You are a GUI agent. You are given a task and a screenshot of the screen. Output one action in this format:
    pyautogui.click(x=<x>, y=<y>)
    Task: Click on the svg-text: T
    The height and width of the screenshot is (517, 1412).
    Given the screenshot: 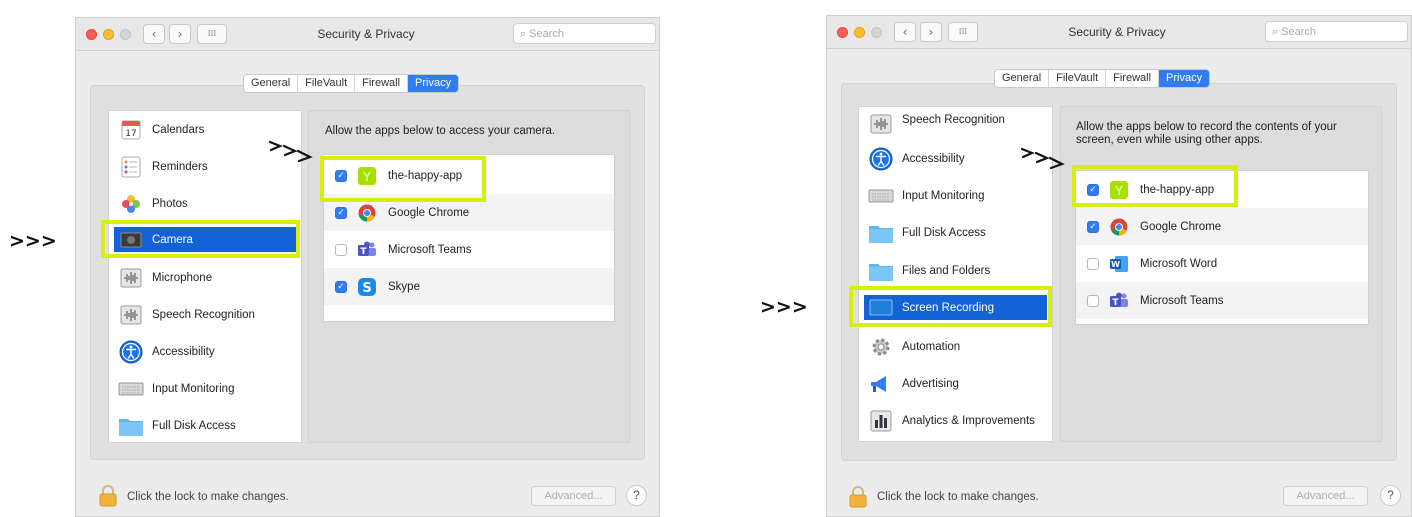 What is the action you would take?
    pyautogui.click(x=363, y=252)
    